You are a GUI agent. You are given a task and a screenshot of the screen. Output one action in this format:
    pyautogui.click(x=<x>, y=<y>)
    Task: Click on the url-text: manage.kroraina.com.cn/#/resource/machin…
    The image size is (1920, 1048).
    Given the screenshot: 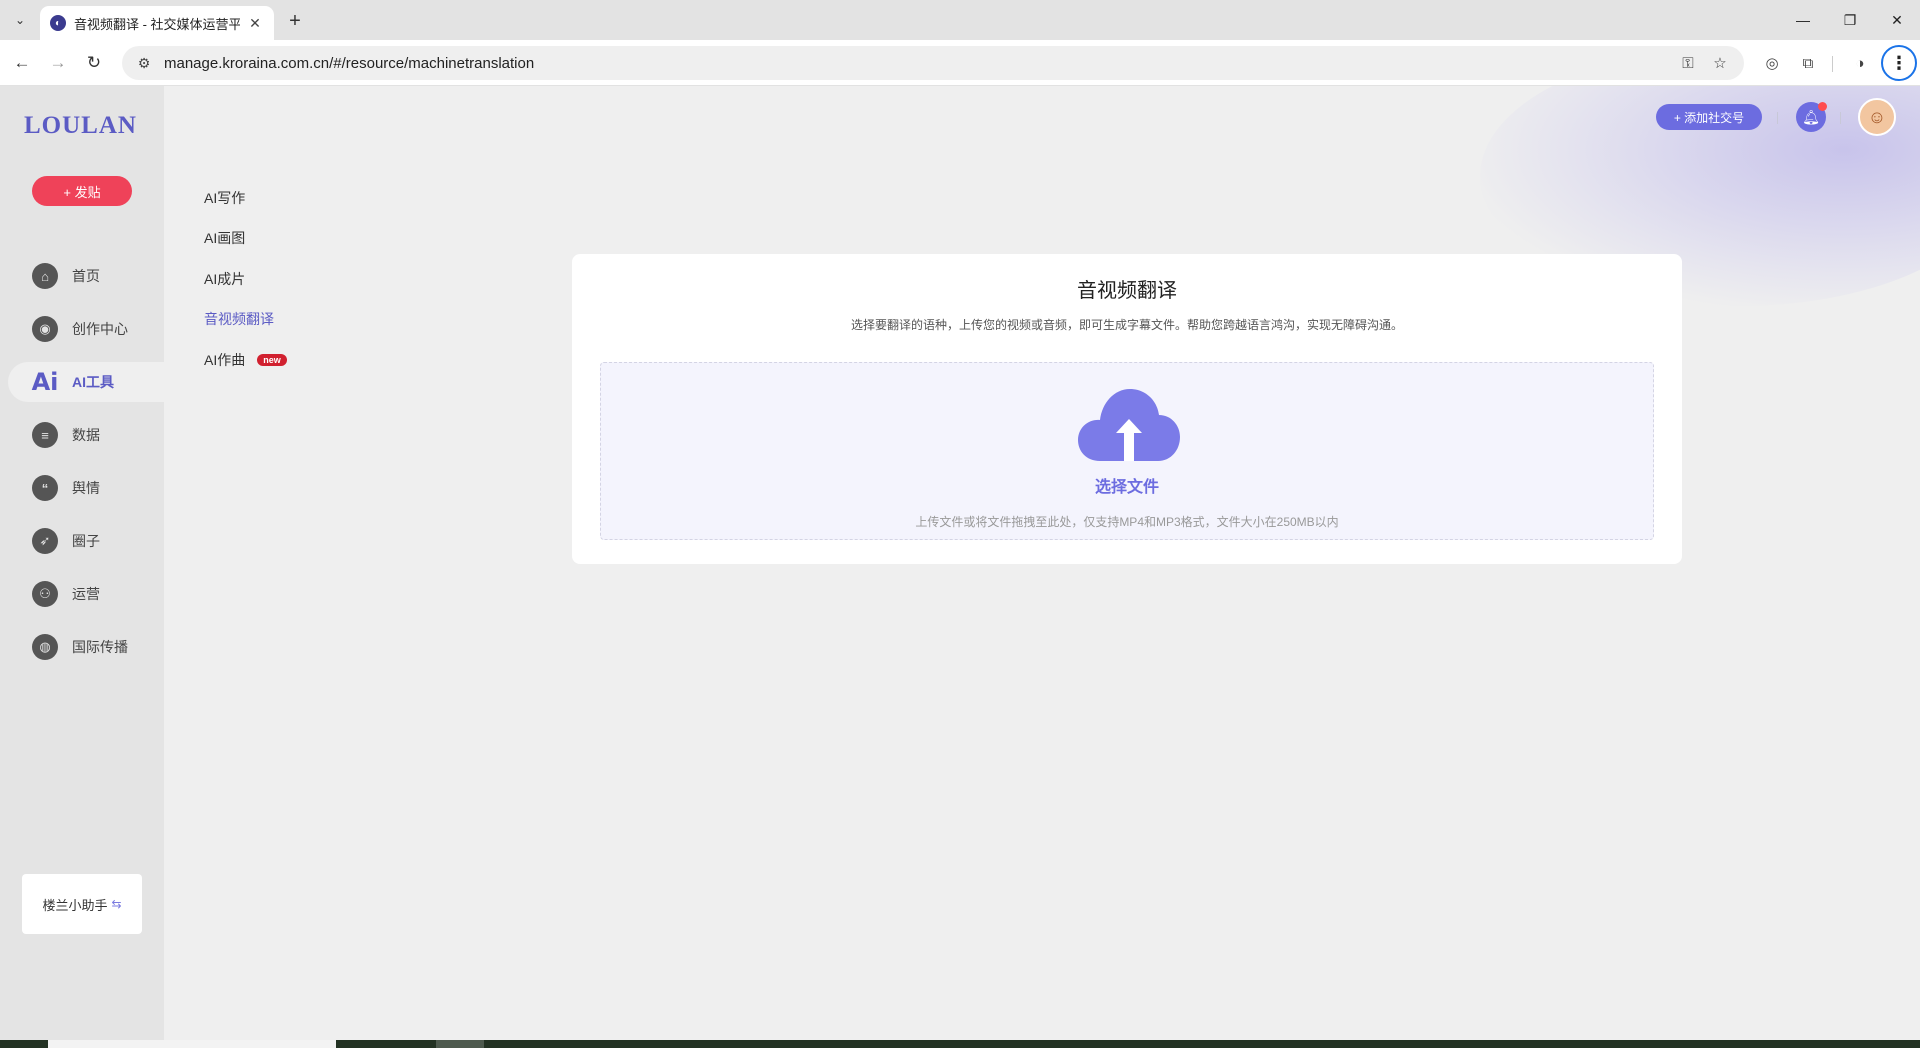 What is the action you would take?
    pyautogui.click(x=917, y=63)
    